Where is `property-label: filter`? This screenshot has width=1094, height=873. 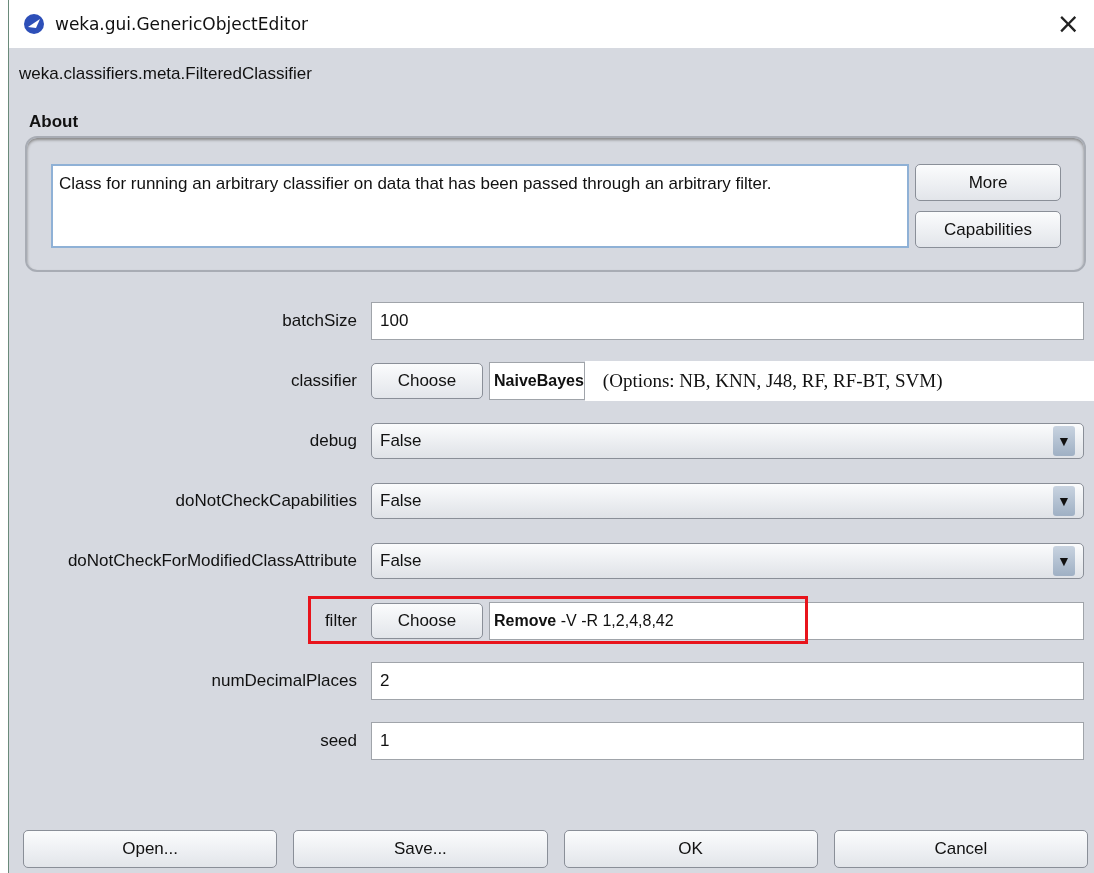 property-label: filter is located at coordinates (340, 621).